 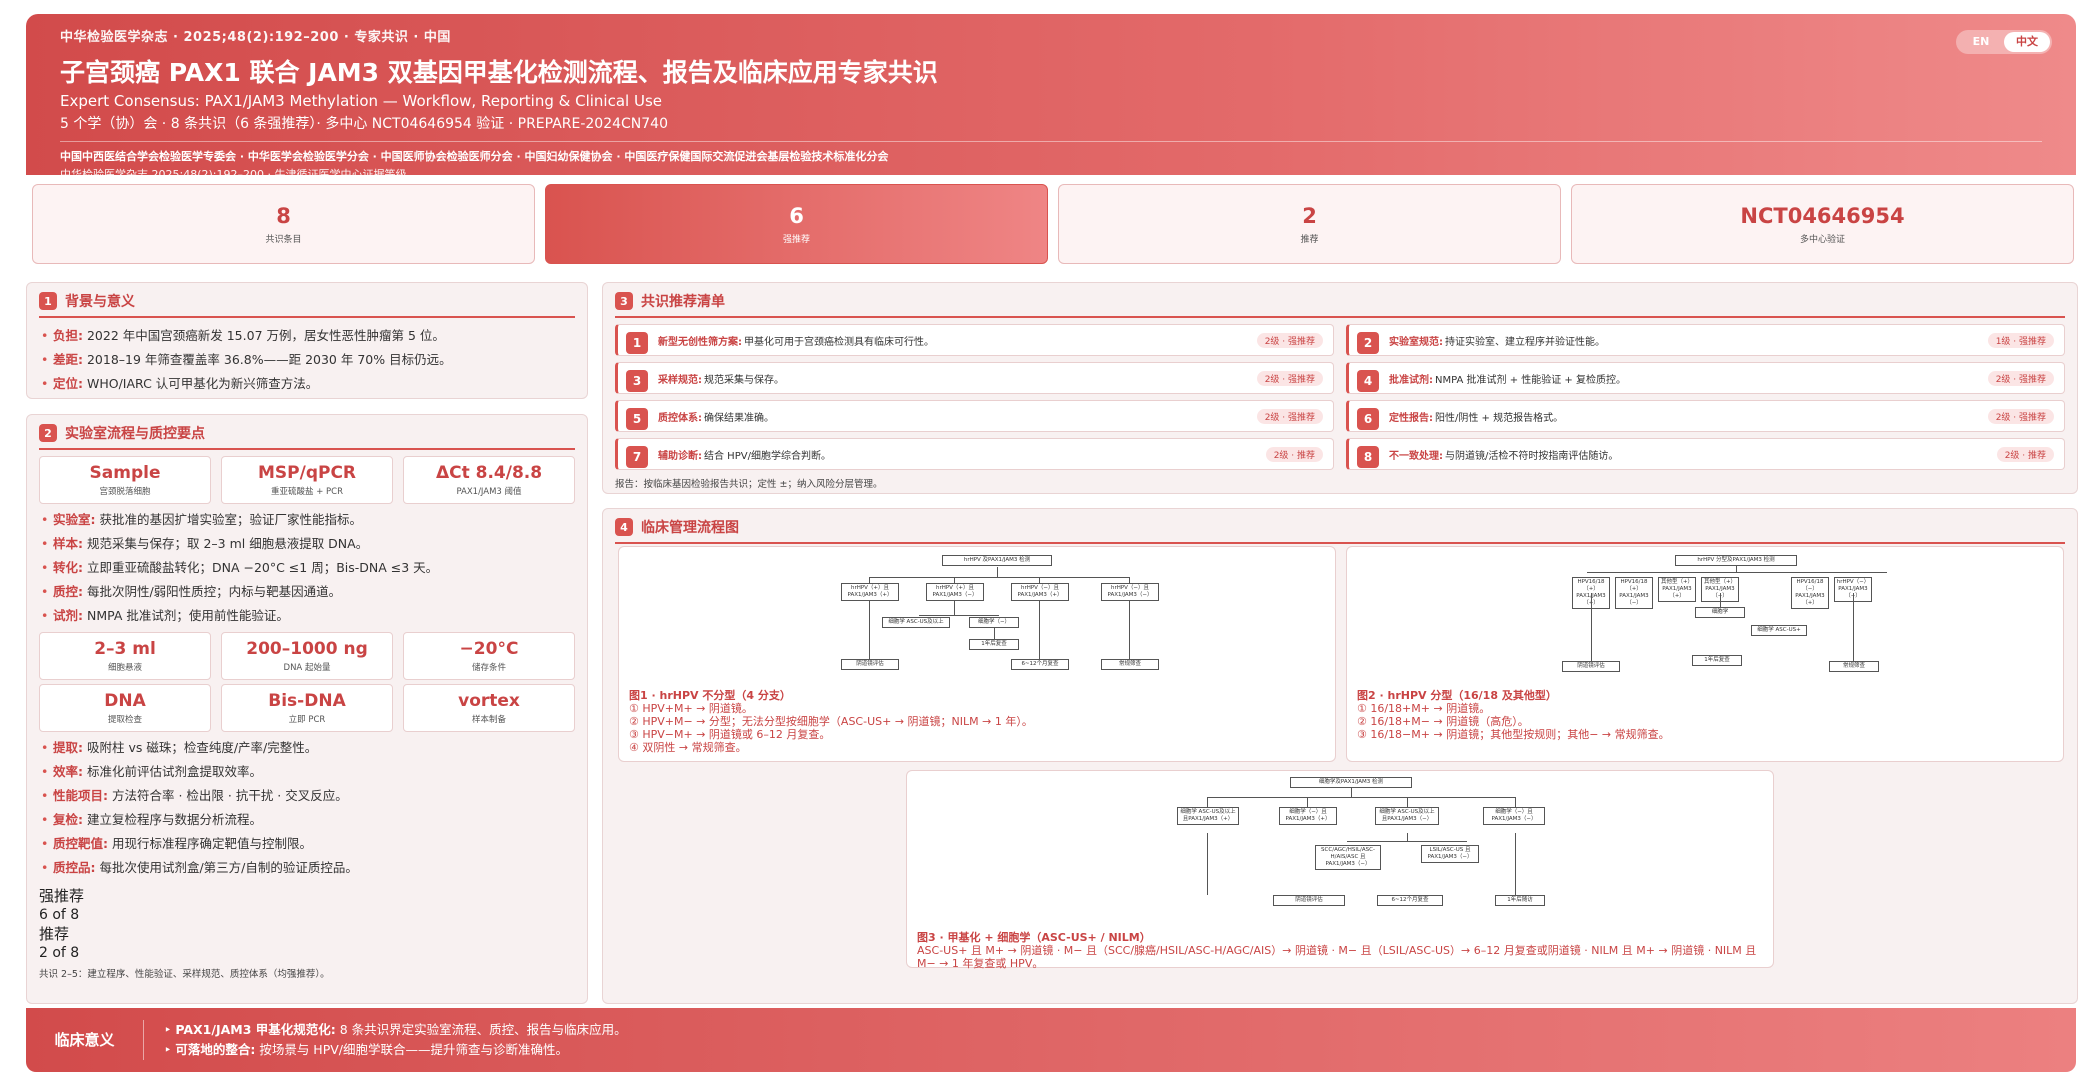 What do you see at coordinates (870, 592) in the screenshot?
I see `flow-box: hrHPV（+）且 PAX1/JAM3（+）` at bounding box center [870, 592].